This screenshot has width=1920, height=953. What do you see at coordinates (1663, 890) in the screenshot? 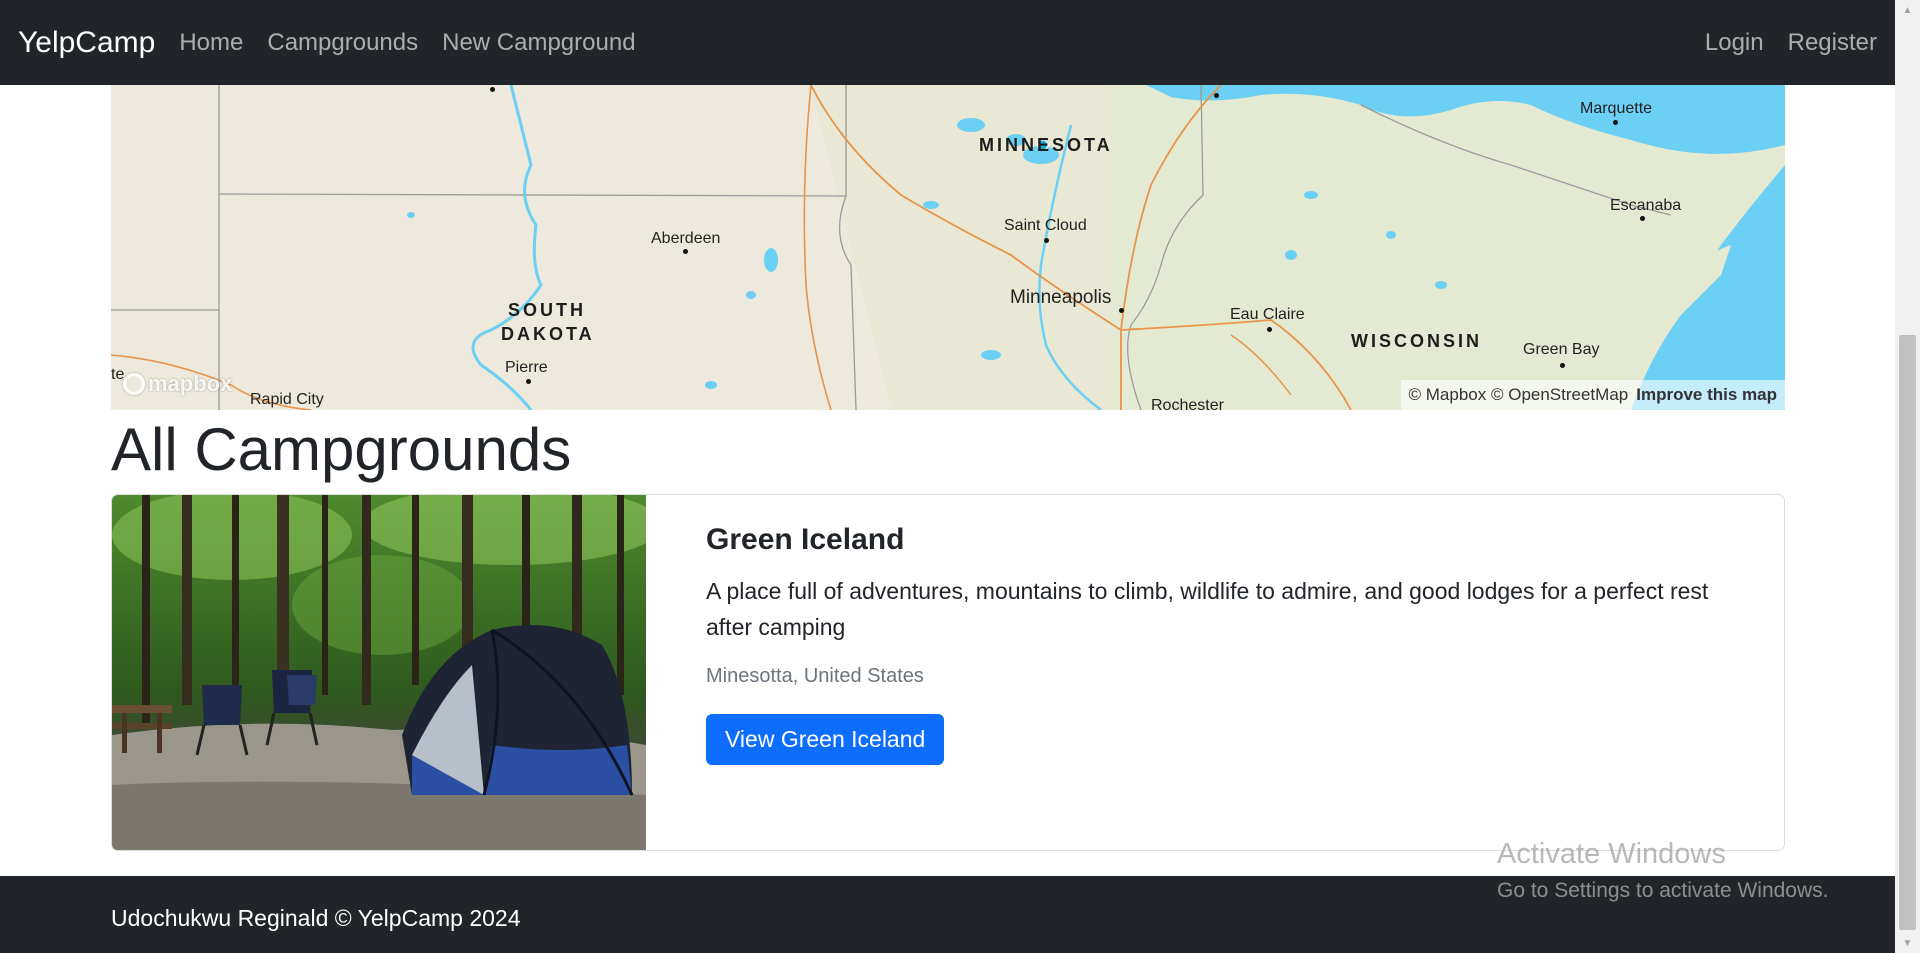
I see `activate-windows-subtitle: Go to Settings to activate Windows.` at bounding box center [1663, 890].